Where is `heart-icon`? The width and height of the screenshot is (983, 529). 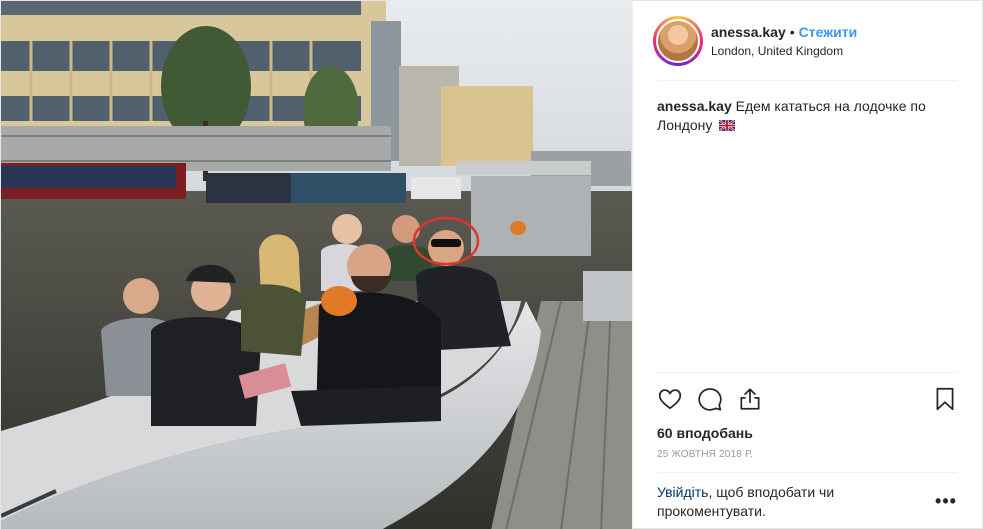 heart-icon is located at coordinates (670, 399).